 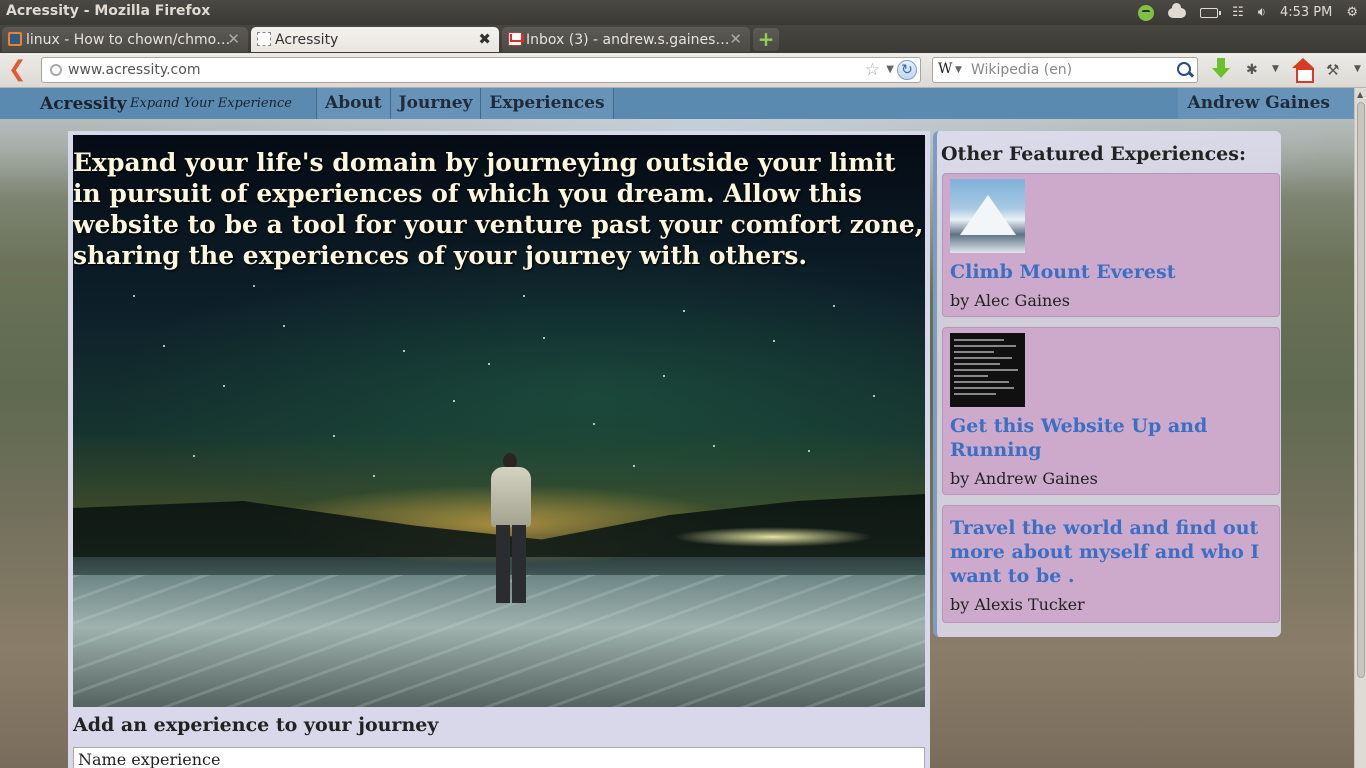 I want to click on site-brand: Acressity, so click(x=83, y=104).